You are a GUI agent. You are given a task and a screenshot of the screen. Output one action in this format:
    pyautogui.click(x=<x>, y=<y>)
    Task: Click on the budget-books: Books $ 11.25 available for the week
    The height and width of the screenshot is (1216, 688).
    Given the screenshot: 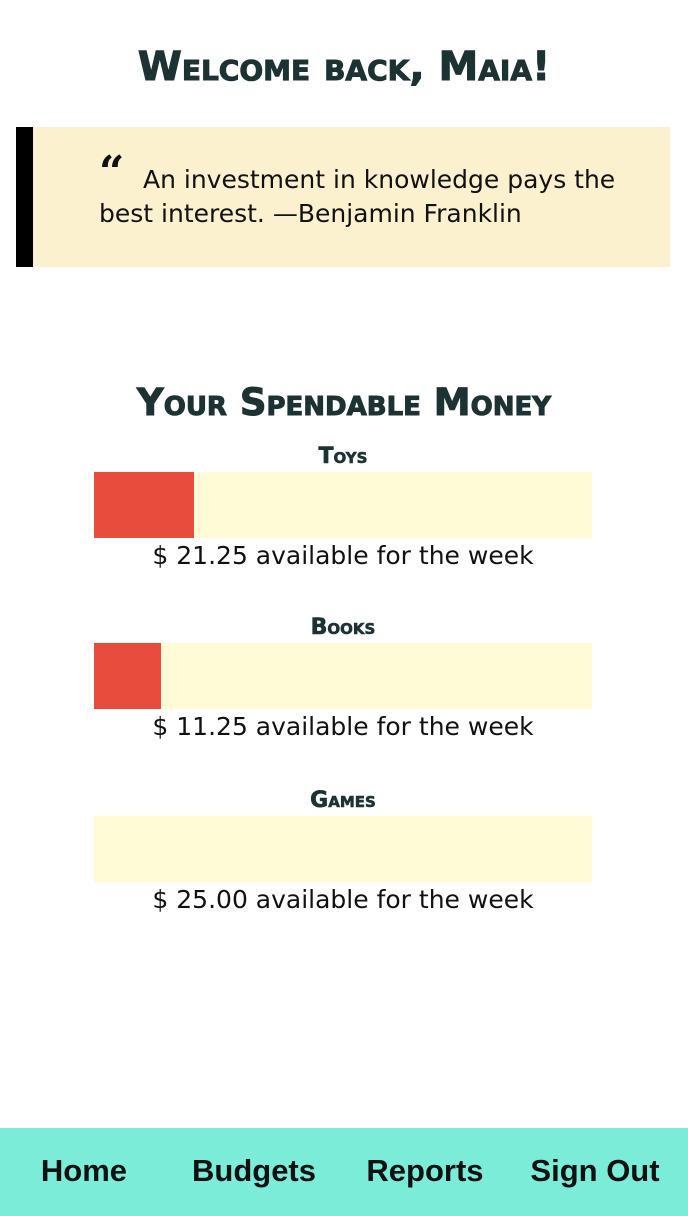 What is the action you would take?
    pyautogui.click(x=343, y=679)
    